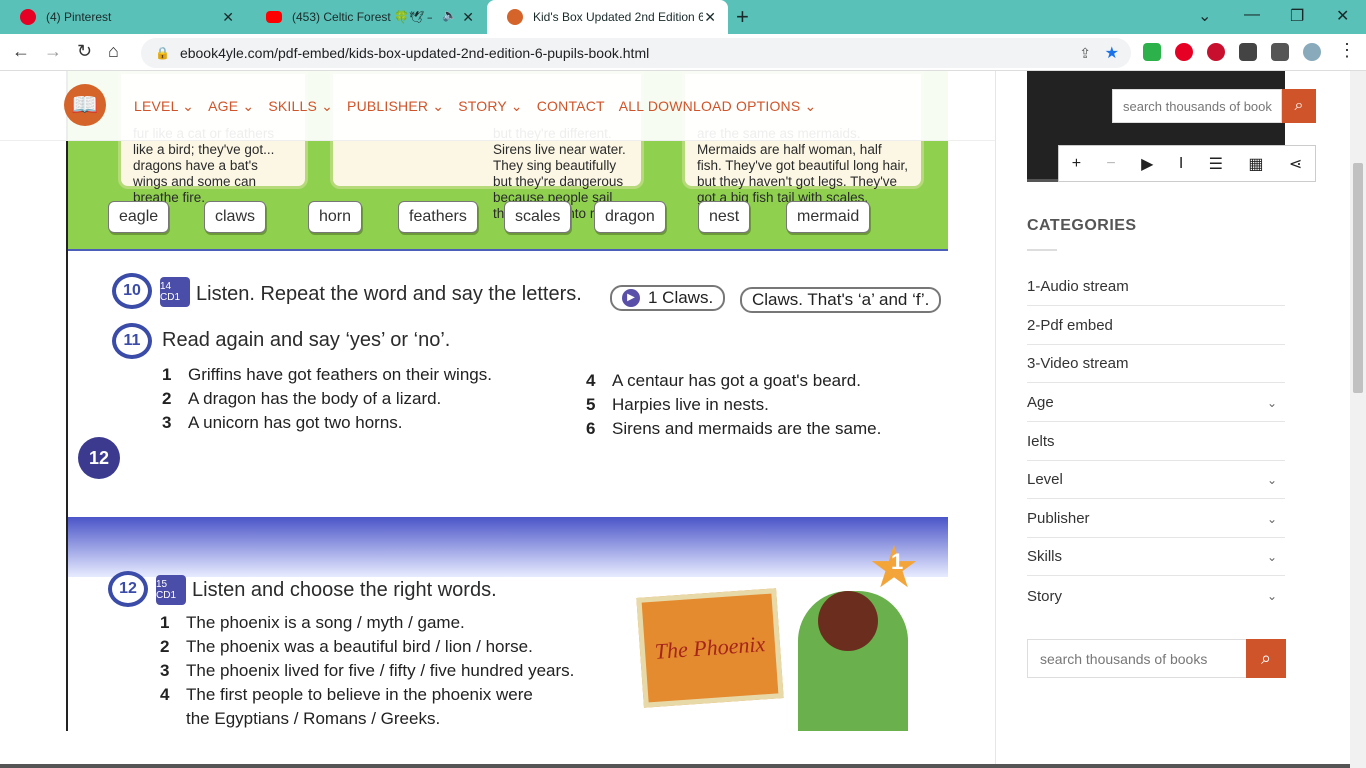 Image resolution: width=1366 pixels, height=768 pixels. What do you see at coordinates (1156, 480) in the screenshot?
I see `category-item: Level ⌄` at bounding box center [1156, 480].